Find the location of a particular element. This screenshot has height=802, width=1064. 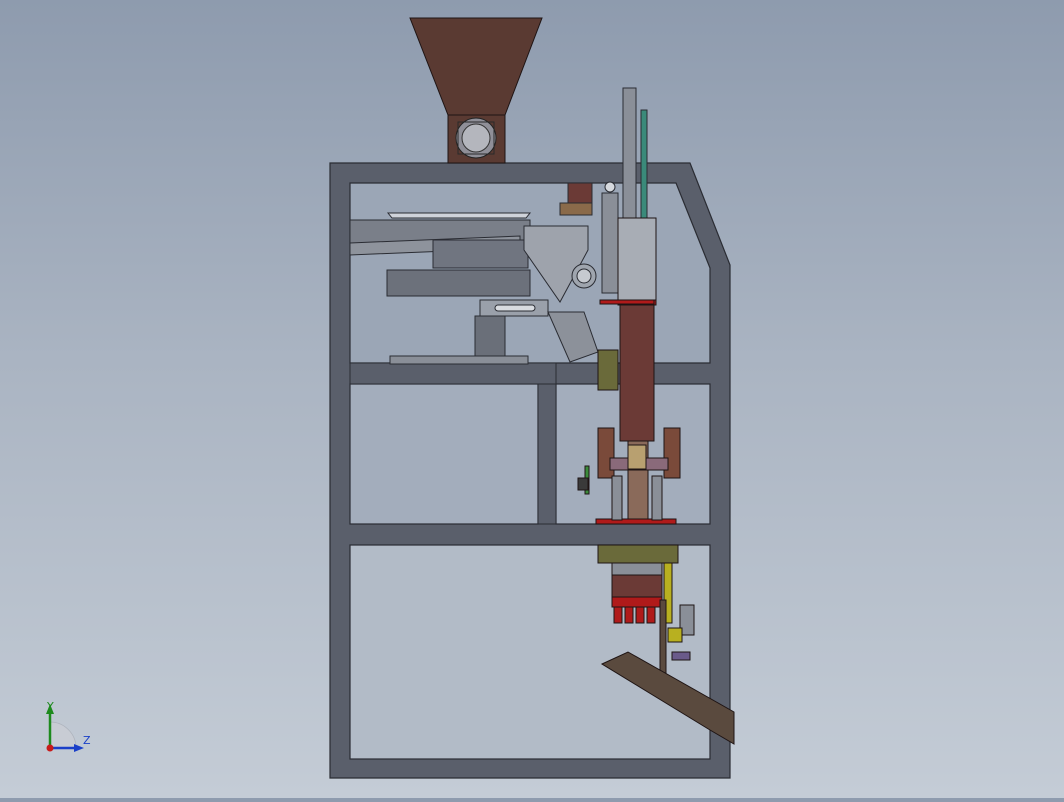

triad-z-label: Z is located at coordinates (87, 740).